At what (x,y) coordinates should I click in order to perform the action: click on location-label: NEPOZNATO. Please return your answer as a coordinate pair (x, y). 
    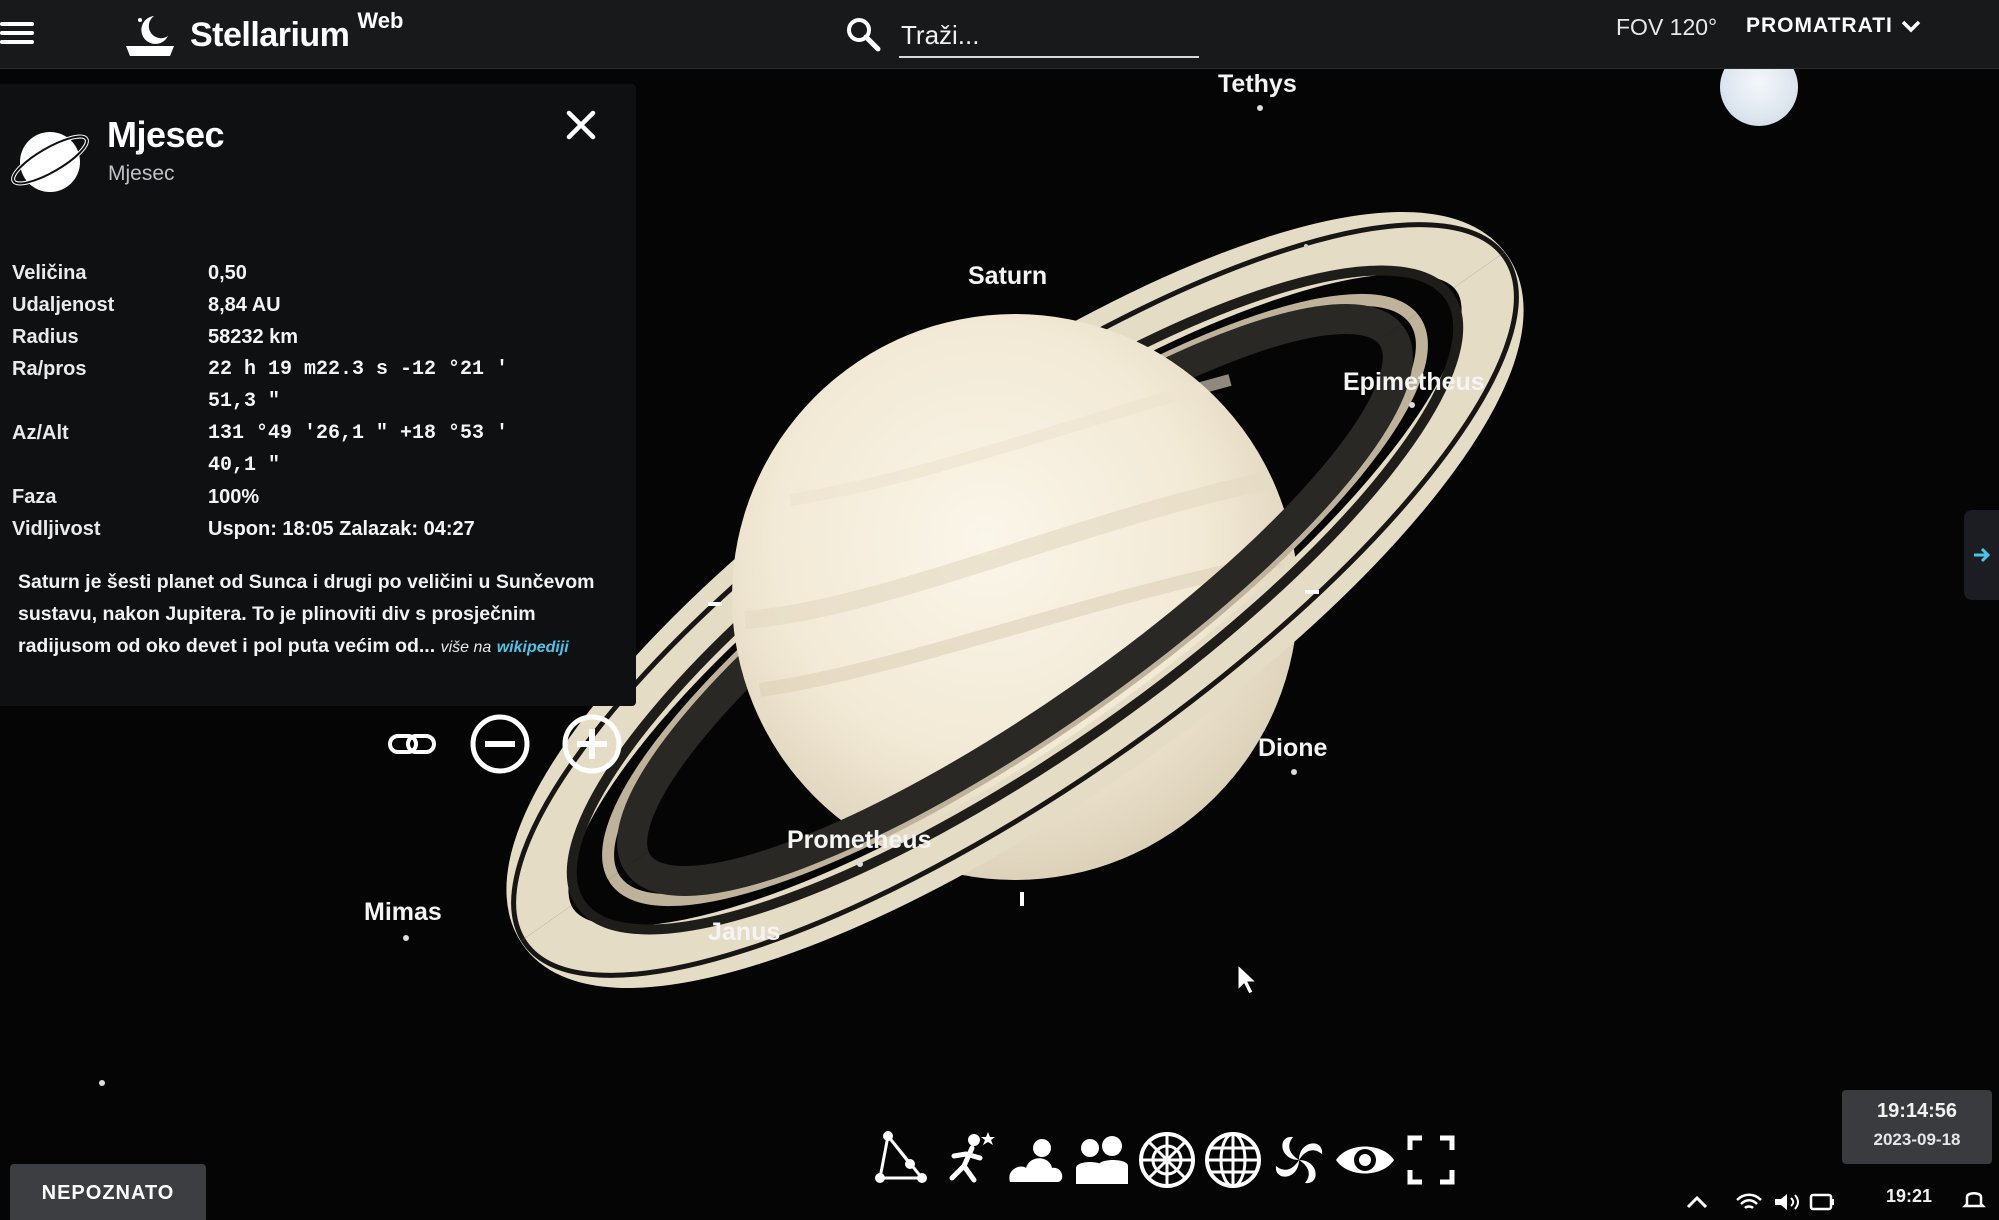
    Looking at the image, I should click on (108, 1193).